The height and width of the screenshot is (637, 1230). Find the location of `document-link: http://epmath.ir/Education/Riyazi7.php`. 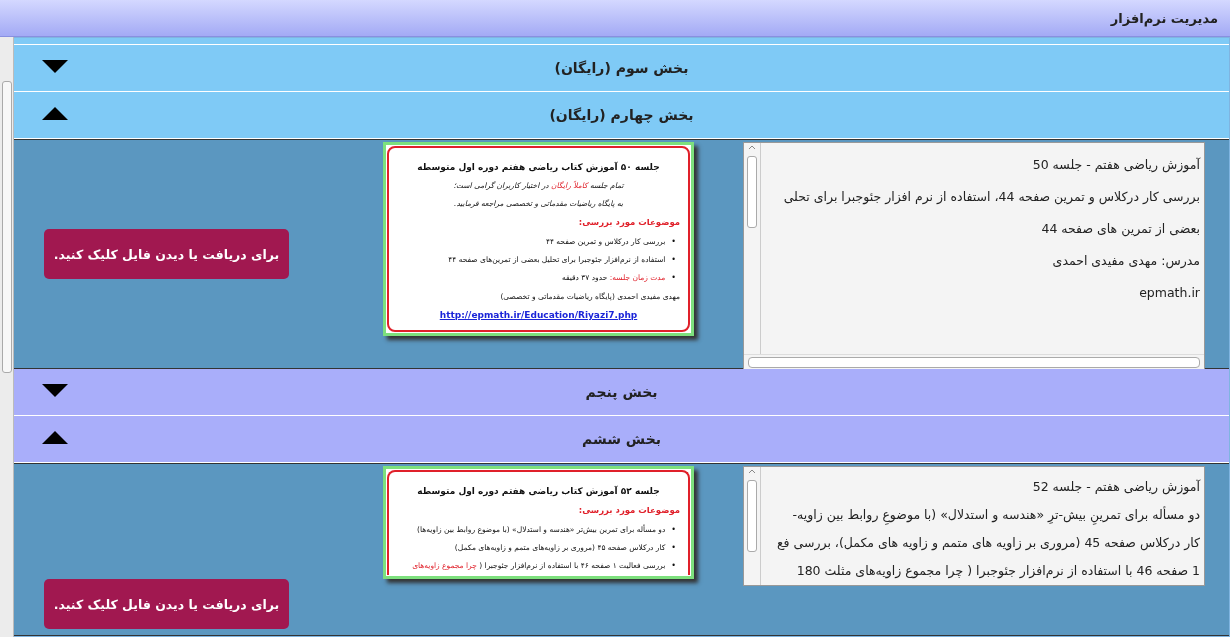

document-link: http://epmath.ir/Education/Riyazi7.php is located at coordinates (538, 315).